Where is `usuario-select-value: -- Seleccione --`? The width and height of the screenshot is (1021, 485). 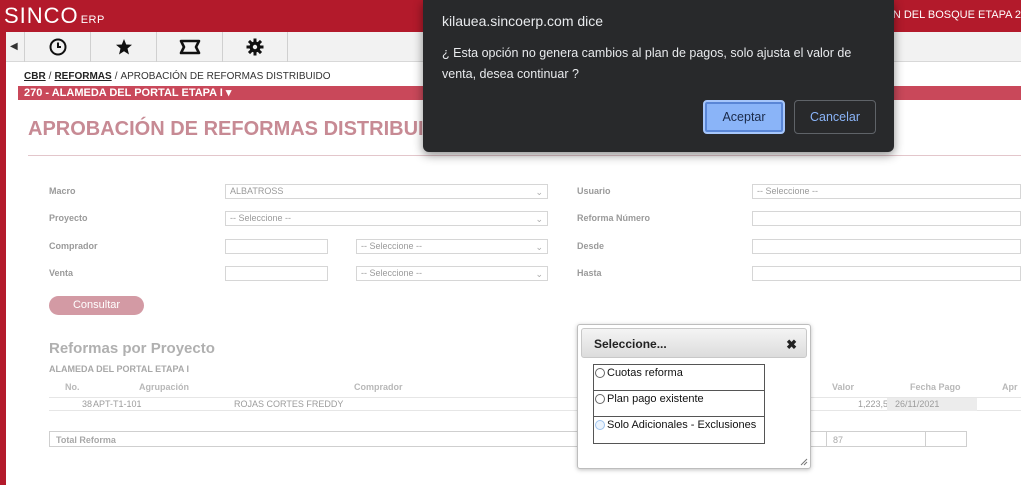
usuario-select-value: -- Seleccione -- is located at coordinates (788, 191).